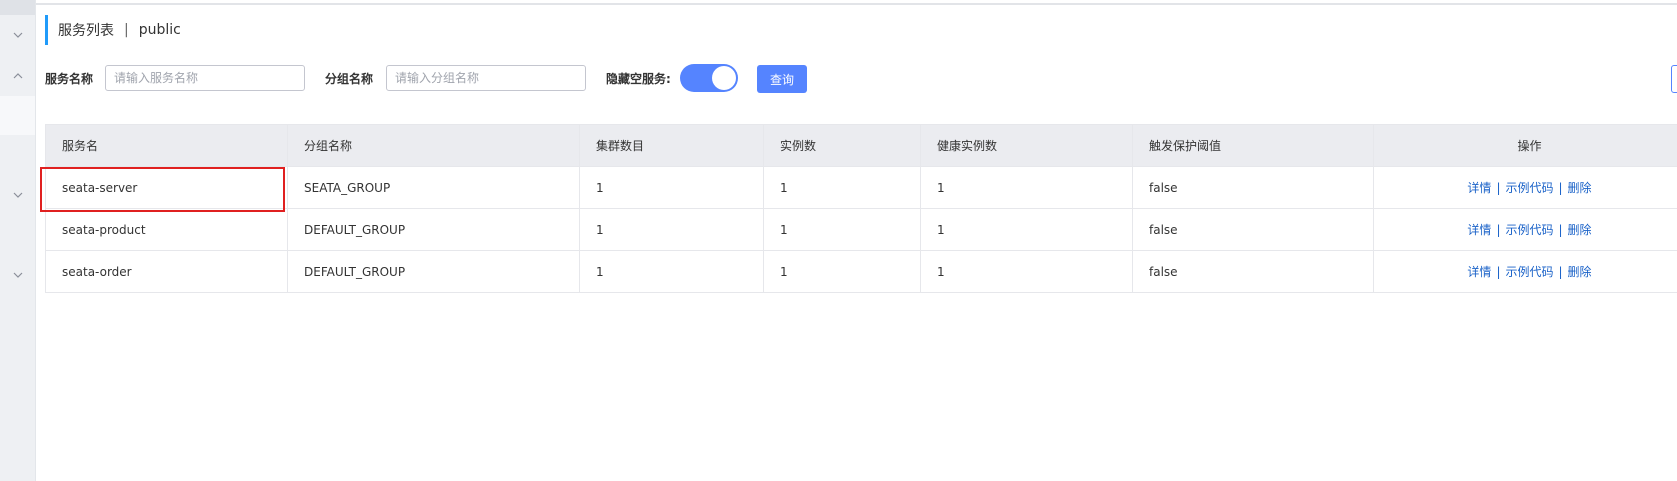  I want to click on table-header-row: 服务名 分组名称 集群数目 实例数 健康实例数 触发保护阈值 操作, so click(861, 145).